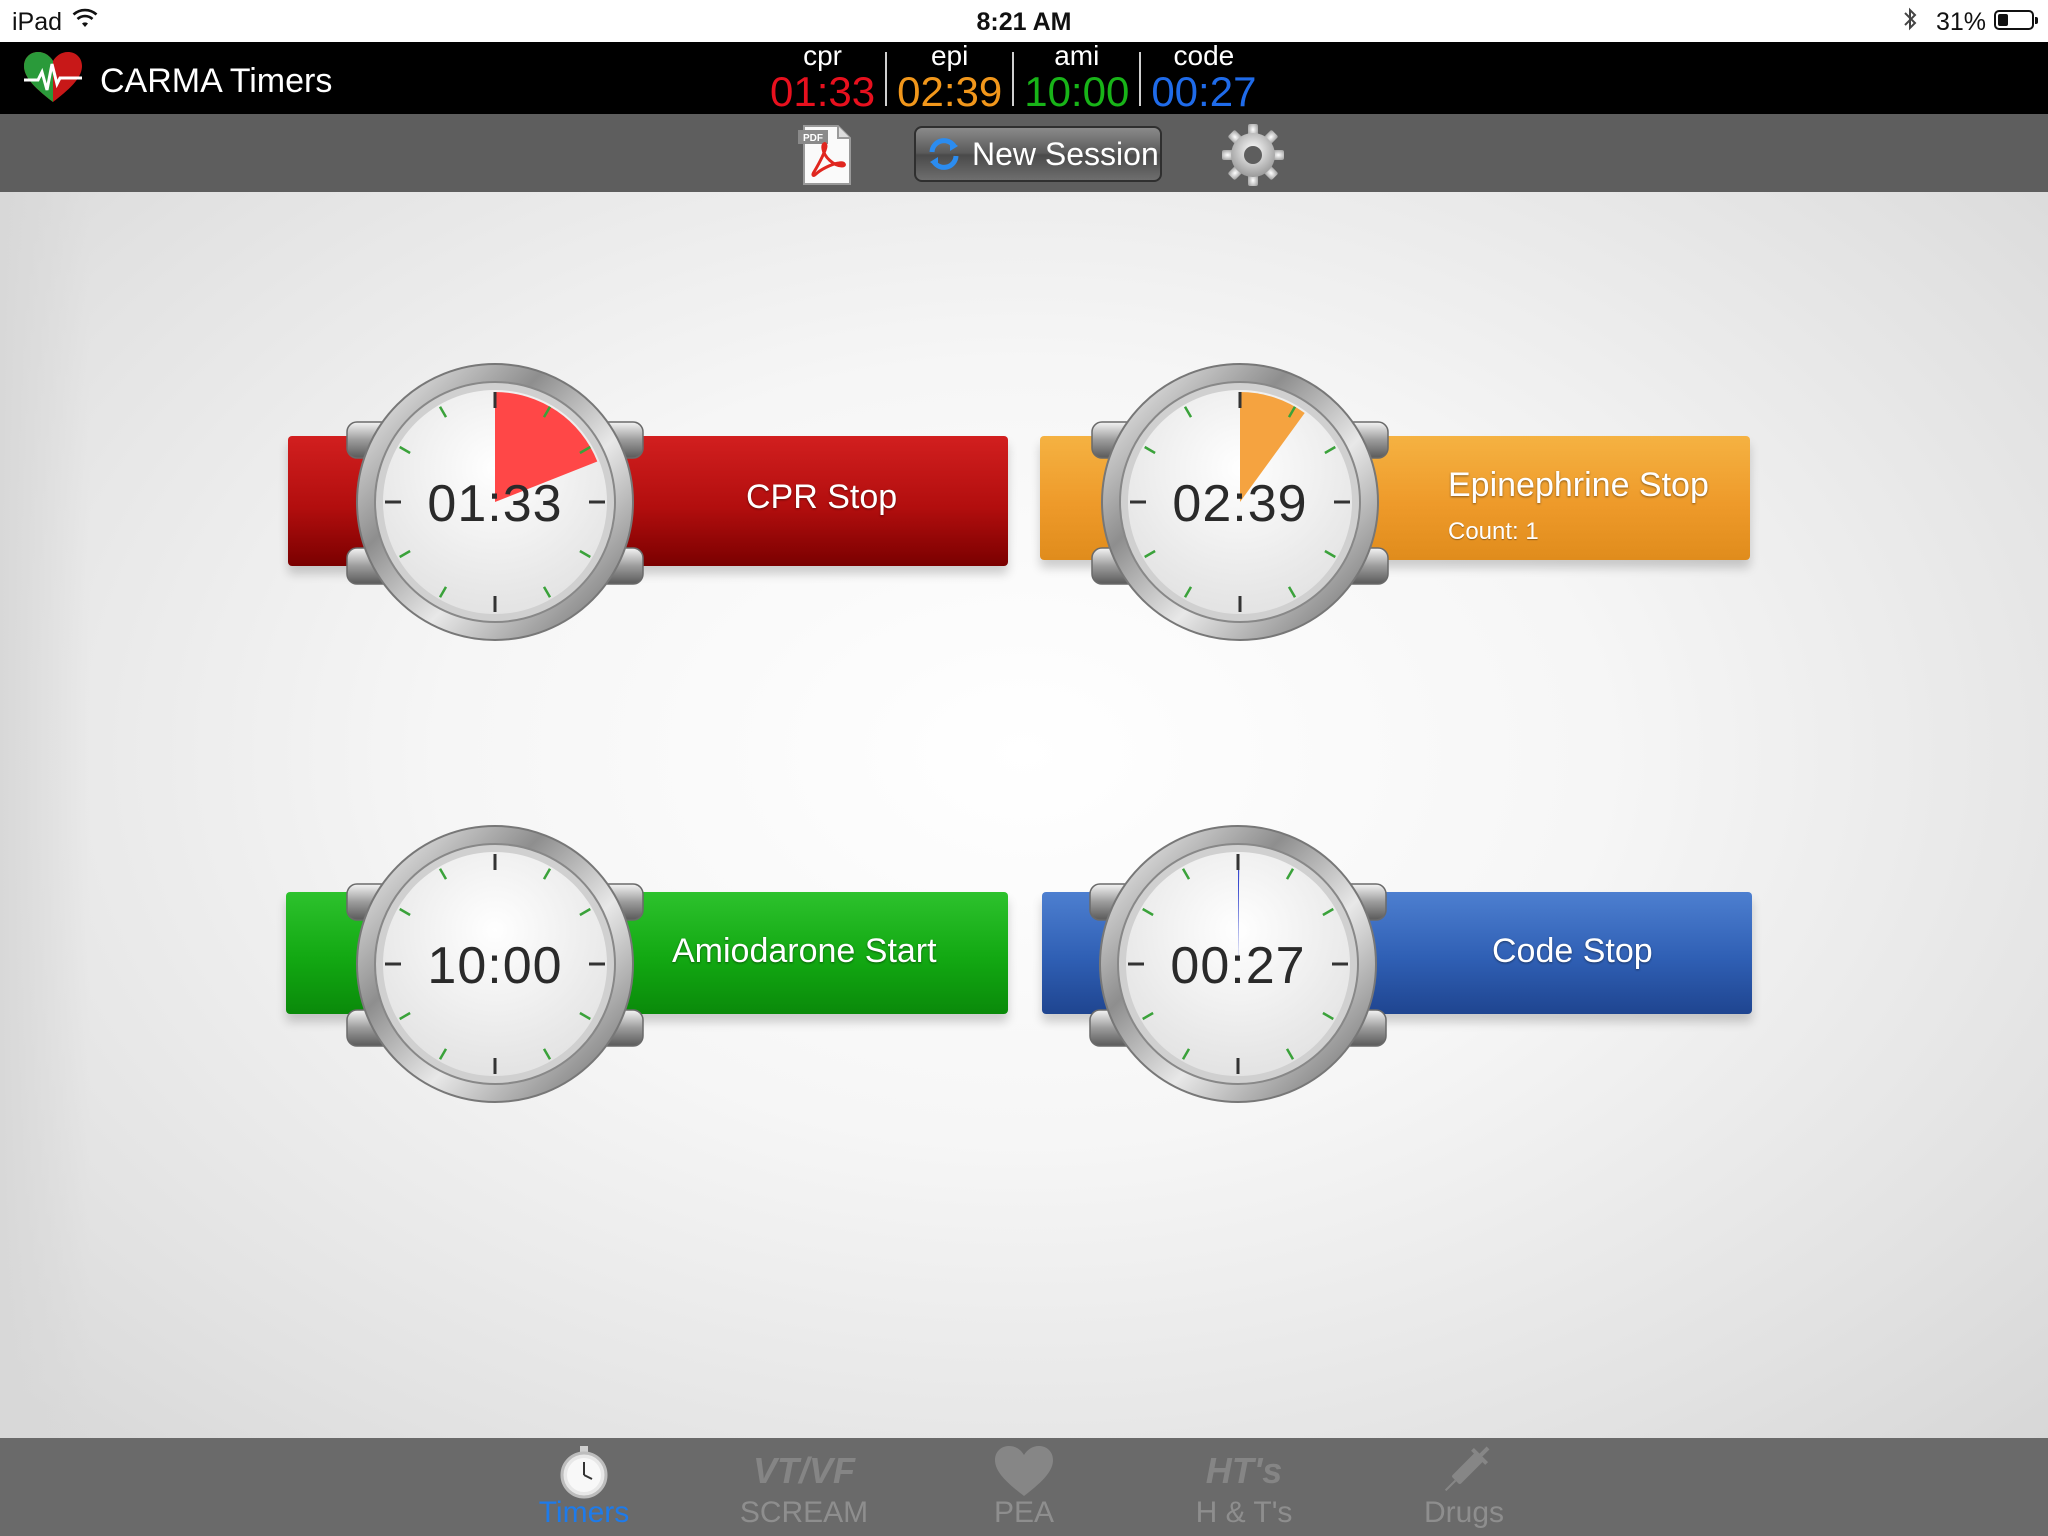 The image size is (2048, 1536). I want to click on ami-readout: 10:00, so click(495, 966).